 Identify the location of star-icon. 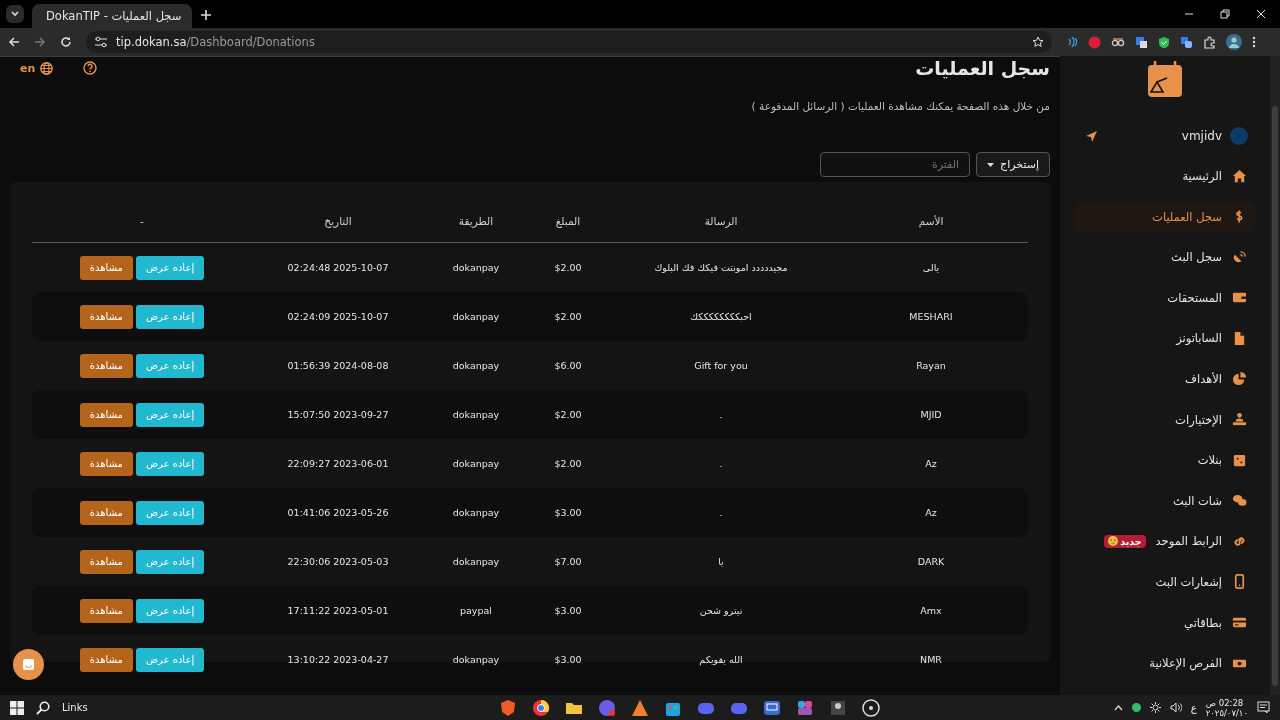
(1038, 42).